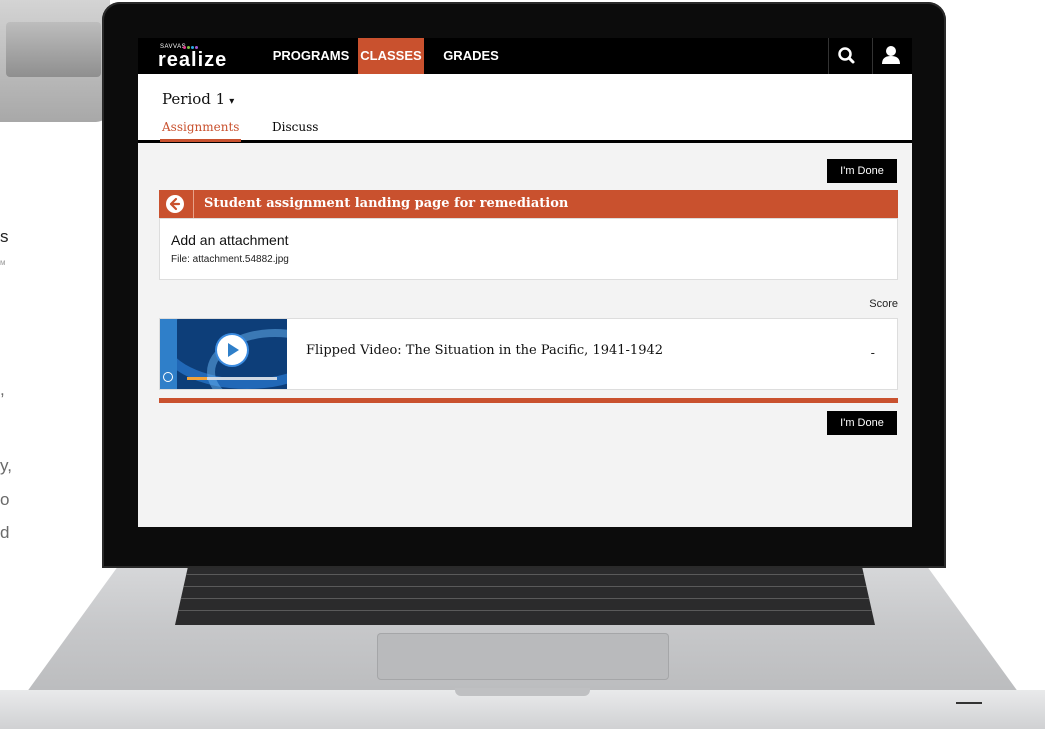 Image resolution: width=1045 pixels, height=729 pixels. What do you see at coordinates (193, 60) in the screenshot?
I see `logo-name: realize` at bounding box center [193, 60].